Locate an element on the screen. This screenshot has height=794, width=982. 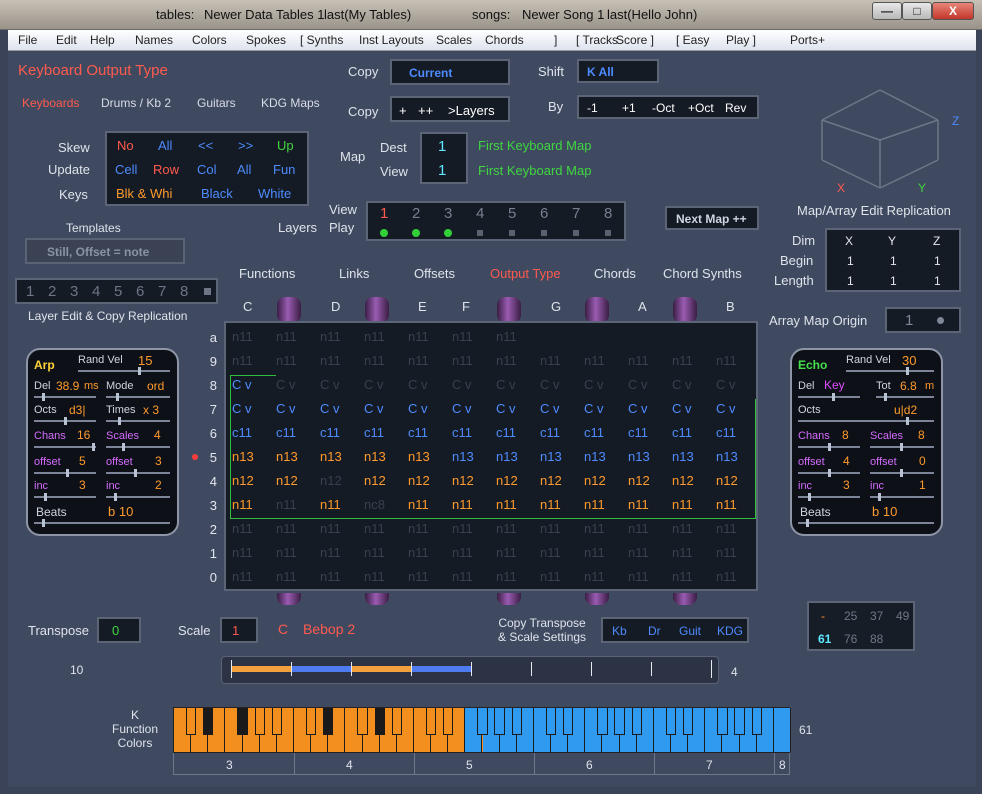
shift-field: K All is located at coordinates (618, 71).